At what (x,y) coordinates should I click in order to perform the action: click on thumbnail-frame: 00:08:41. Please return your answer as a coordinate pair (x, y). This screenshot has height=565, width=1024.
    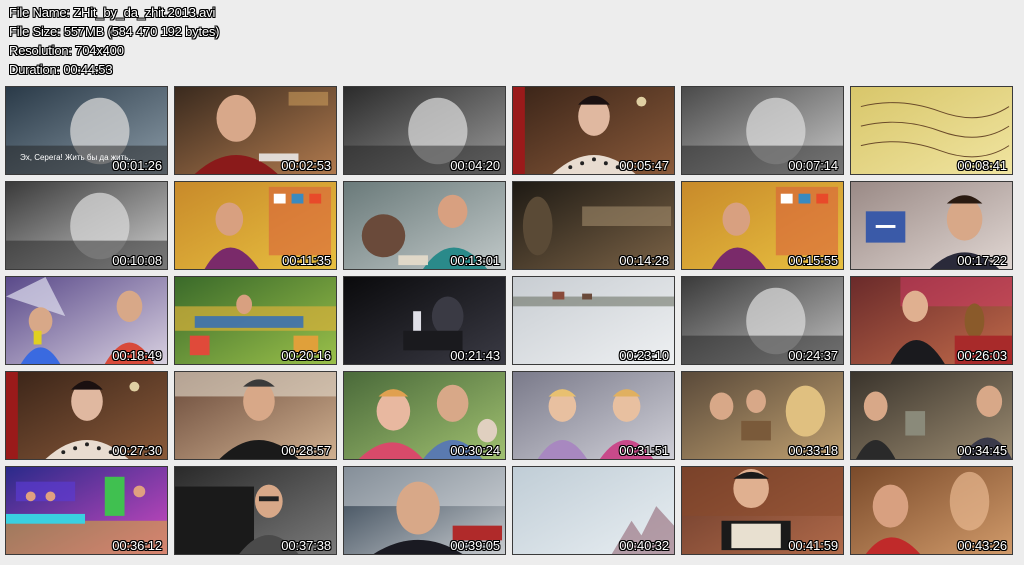
    Looking at the image, I should click on (931, 130).